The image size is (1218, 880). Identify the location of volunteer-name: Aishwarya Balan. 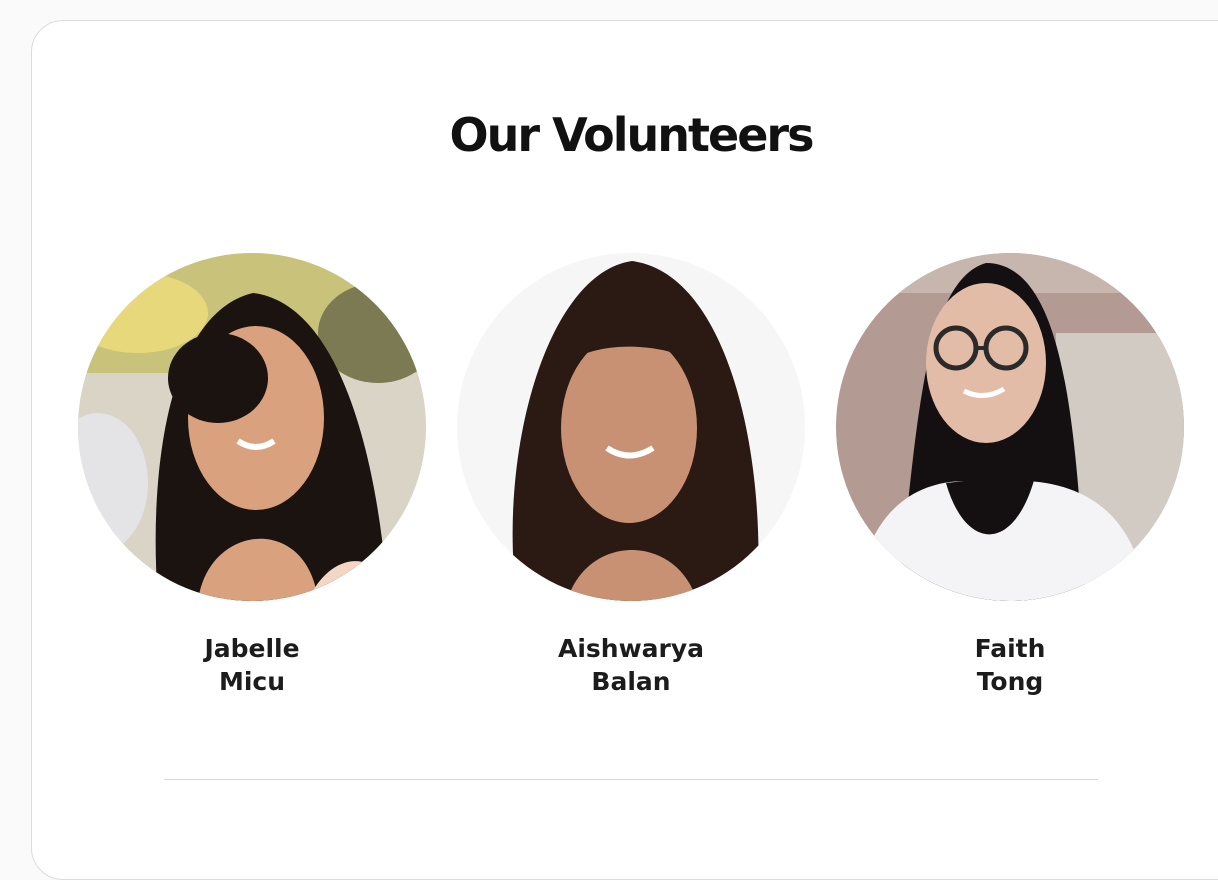
(631, 665).